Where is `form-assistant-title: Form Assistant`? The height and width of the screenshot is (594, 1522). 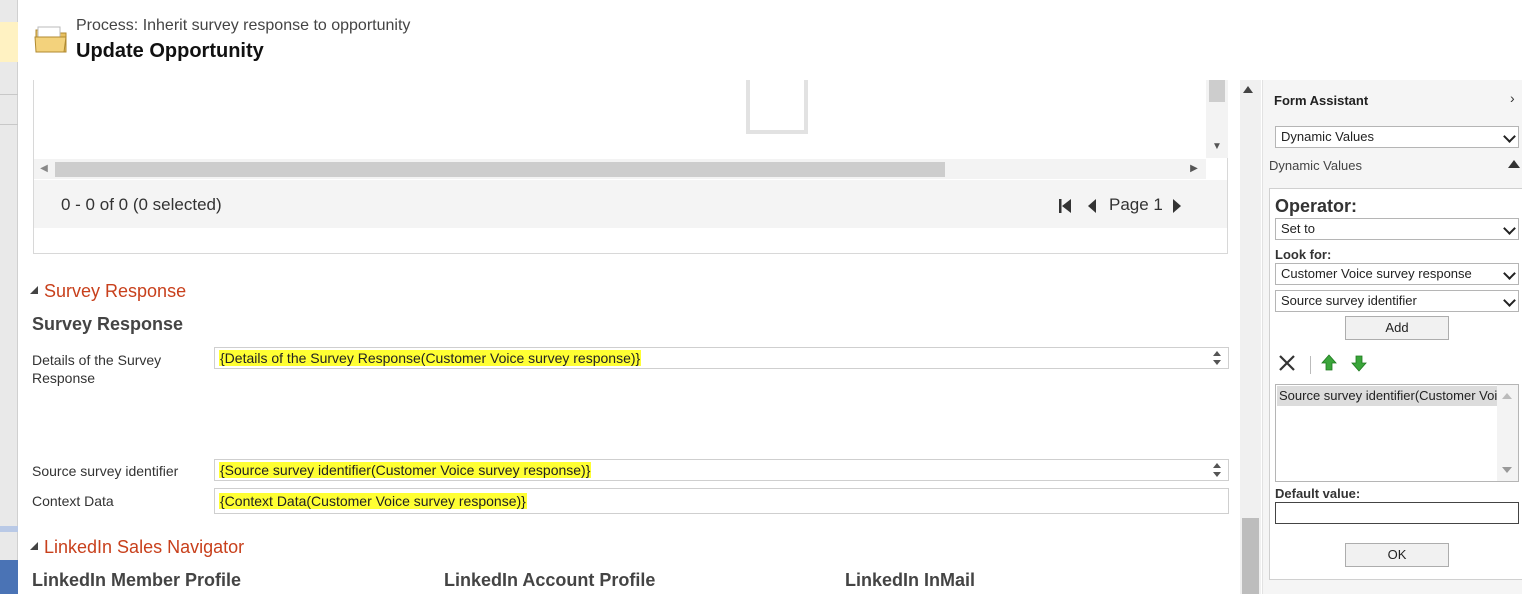
form-assistant-title: Form Assistant is located at coordinates (1321, 100).